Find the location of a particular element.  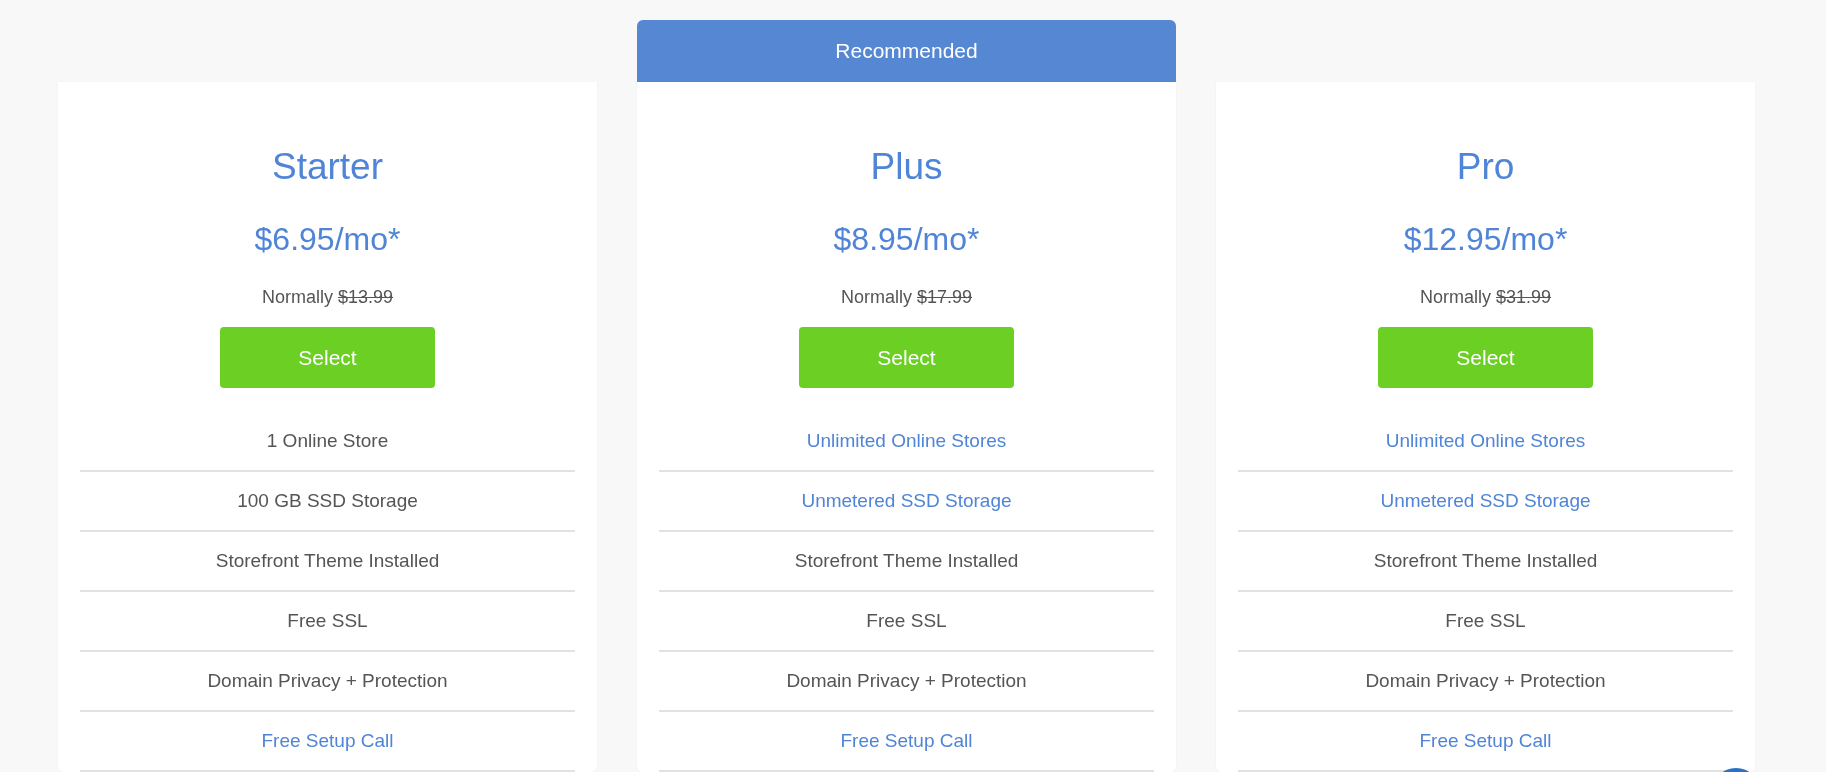

original-price: $13.99 is located at coordinates (366, 297).